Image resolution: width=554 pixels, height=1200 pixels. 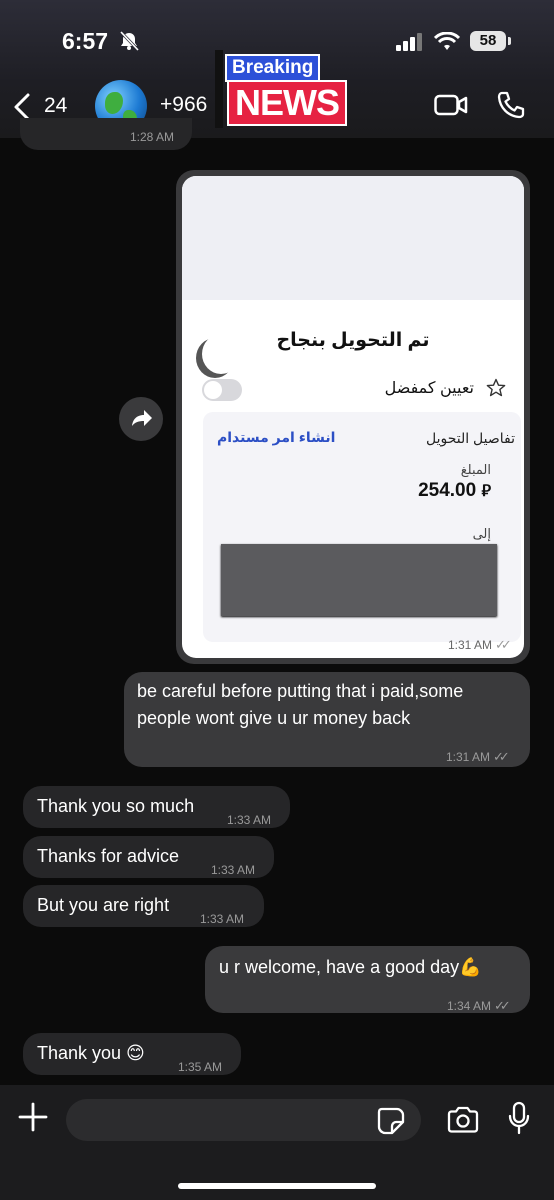 What do you see at coordinates (200, 1067) in the screenshot?
I see `message-time: 1:35 AM` at bounding box center [200, 1067].